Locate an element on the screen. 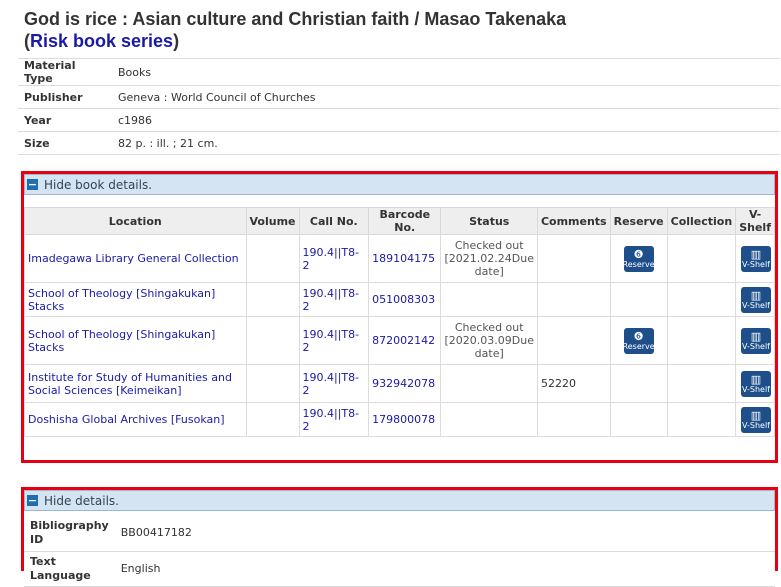  col-call-no: Call No. is located at coordinates (334, 221).